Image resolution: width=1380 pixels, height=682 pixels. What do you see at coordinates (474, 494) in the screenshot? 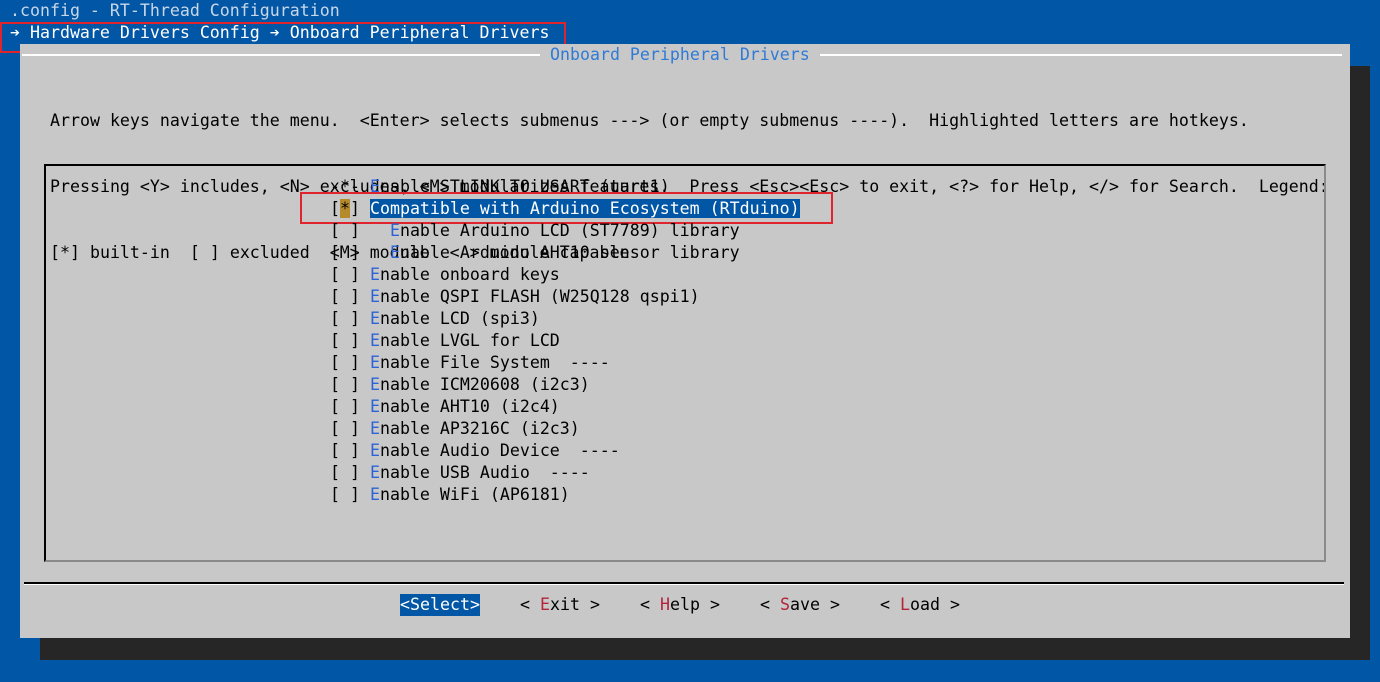
I see `menu-item-label: nable WiFi (AP6181)` at bounding box center [474, 494].